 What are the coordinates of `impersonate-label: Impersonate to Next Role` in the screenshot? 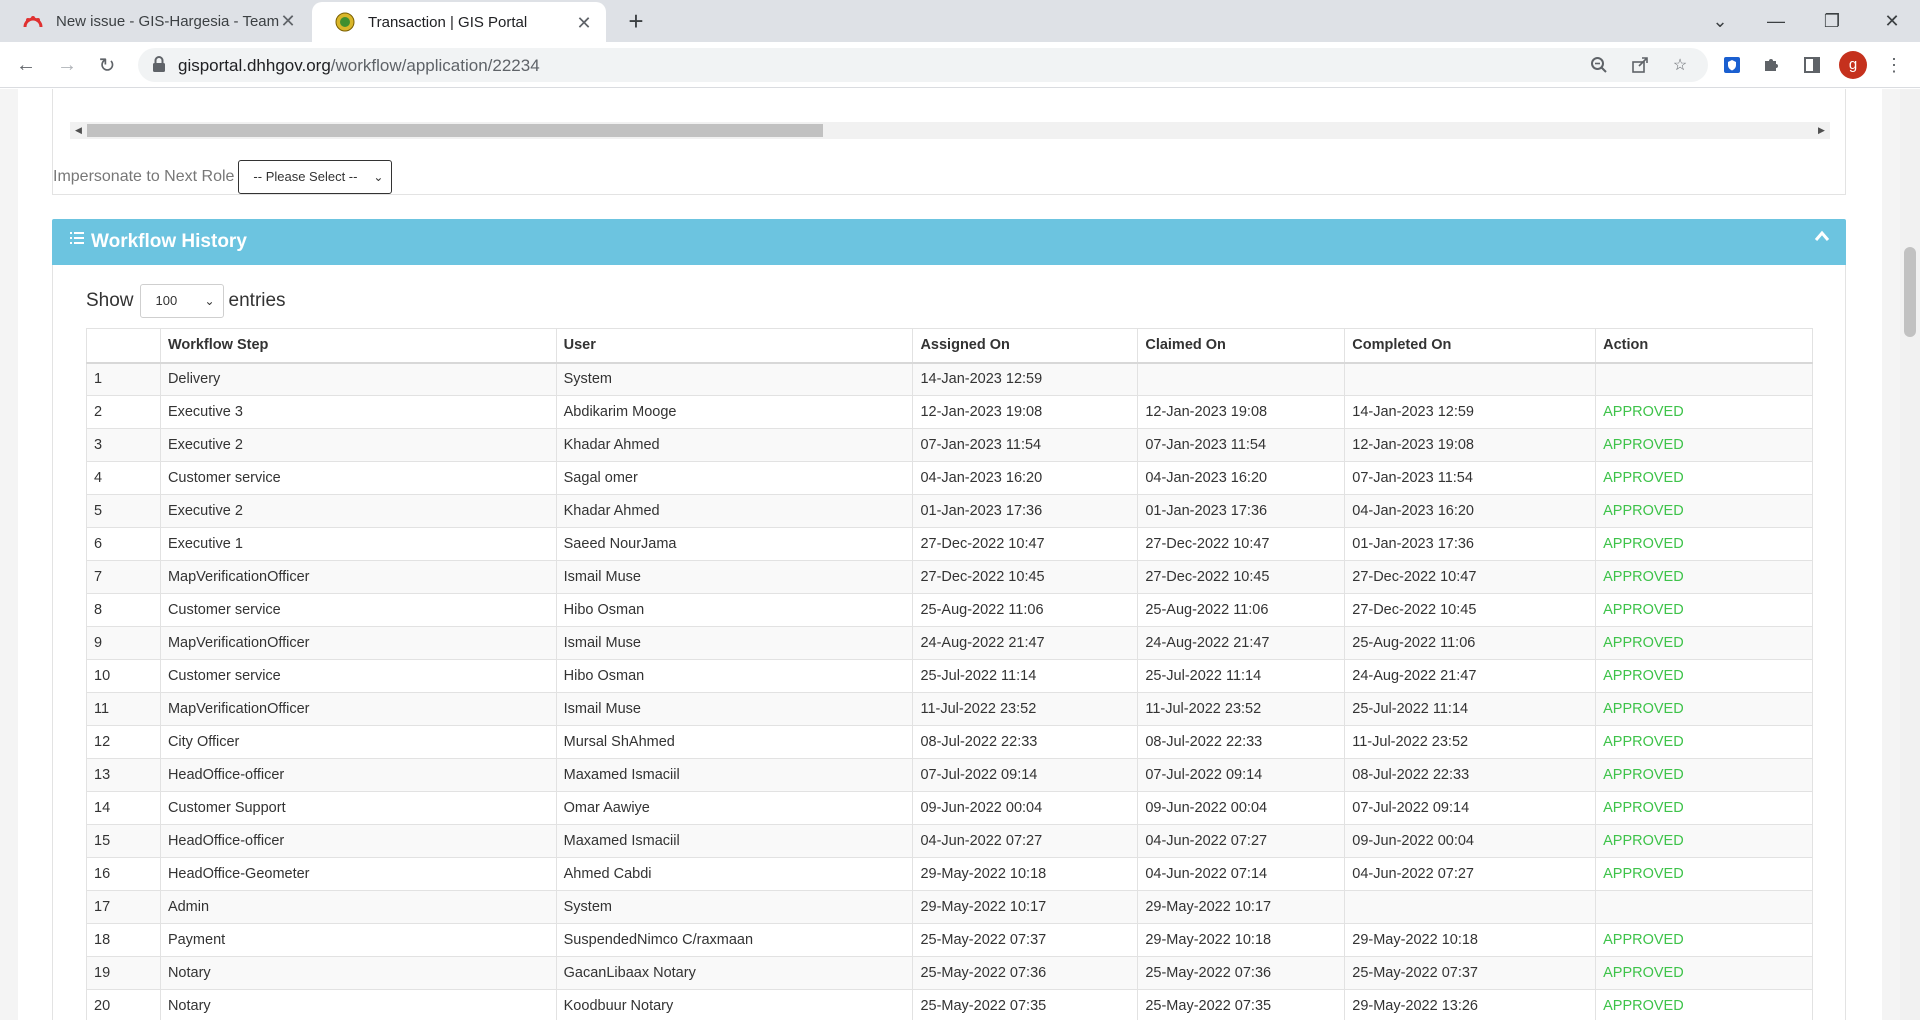 It's located at (144, 176).